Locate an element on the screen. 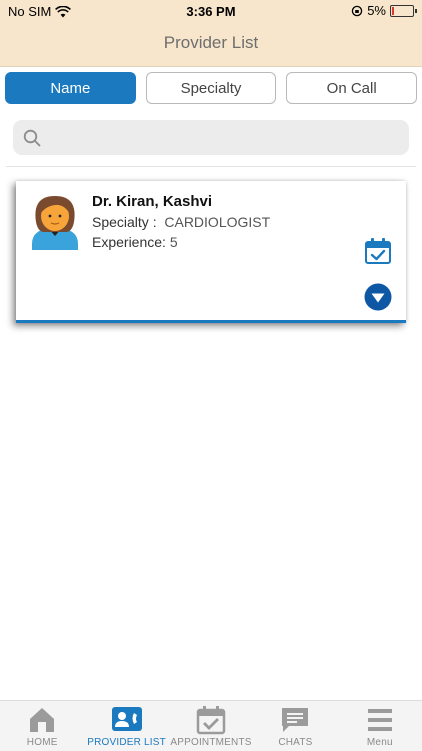  avatar is located at coordinates (55, 223).